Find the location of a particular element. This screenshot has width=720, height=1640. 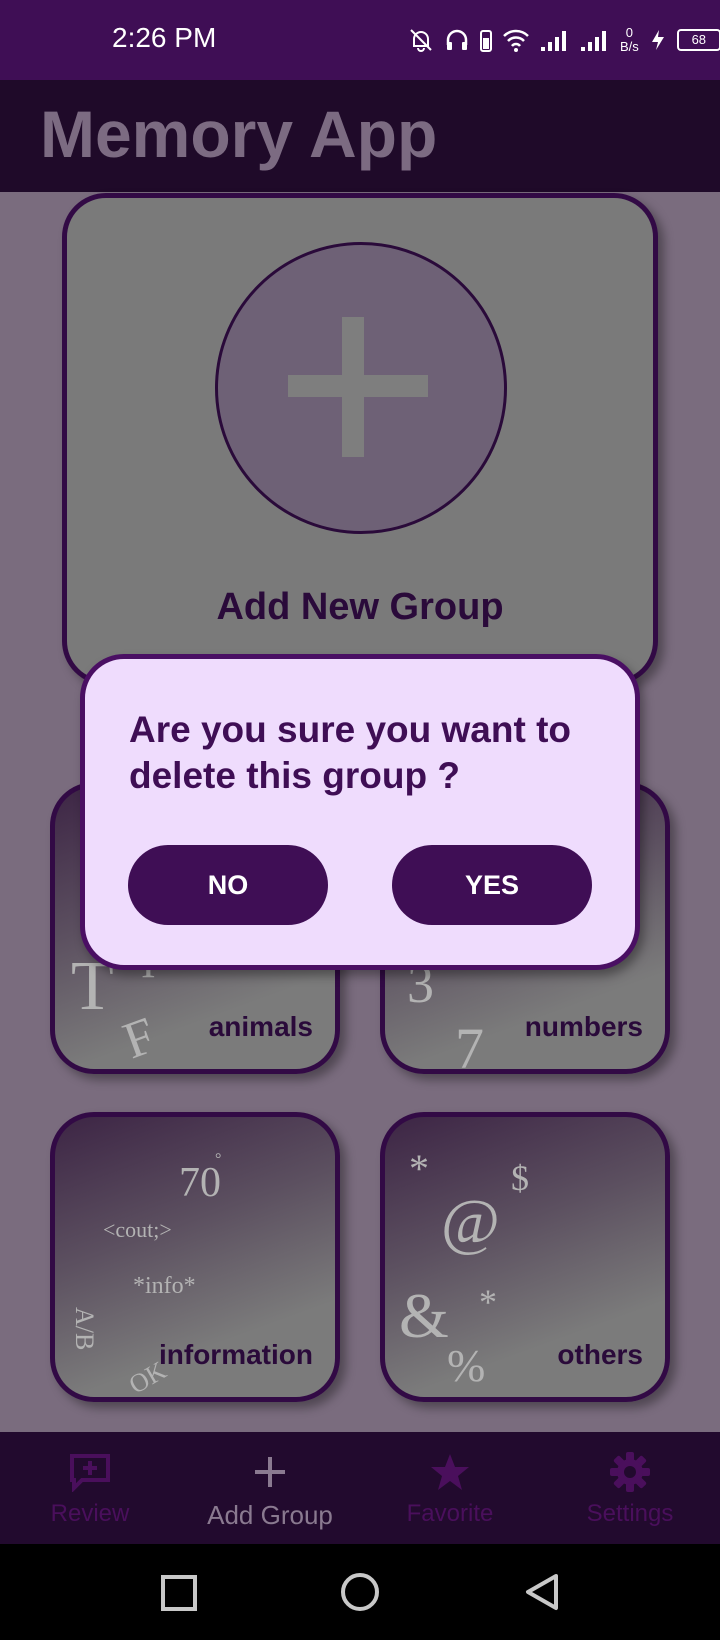

decor-text: *info* is located at coordinates (164, 1286).